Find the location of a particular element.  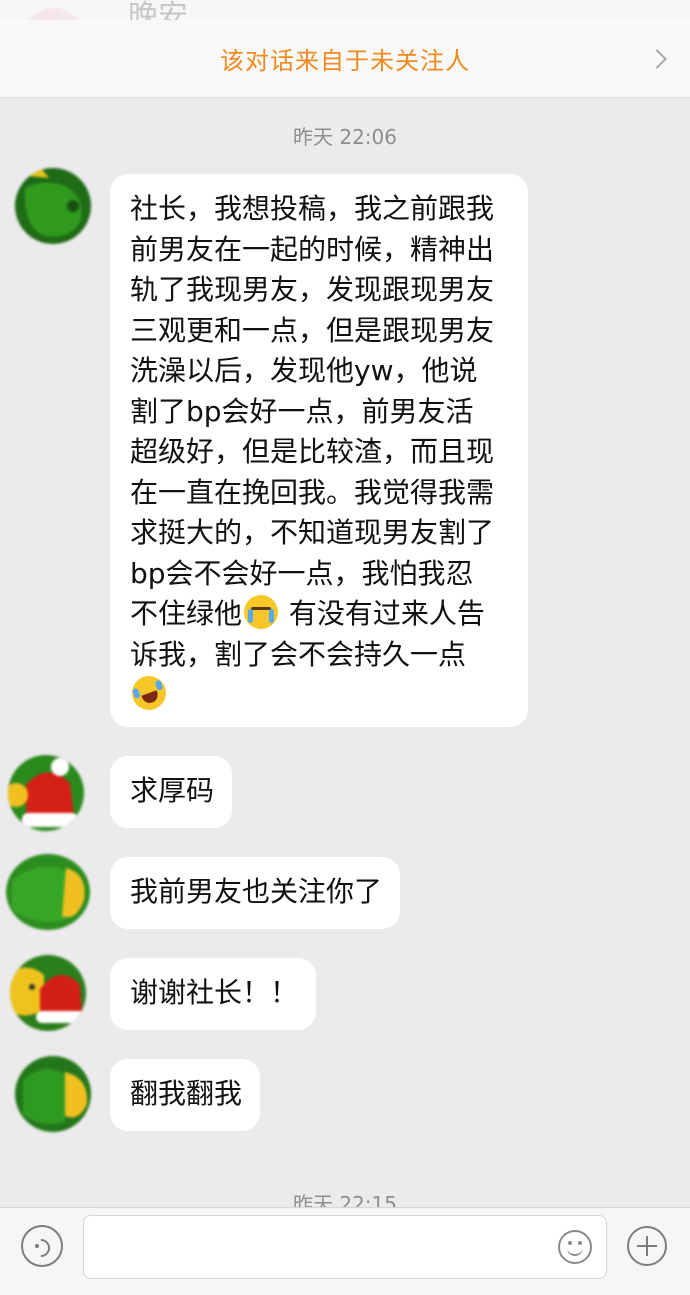

message-input-bar is located at coordinates (345, 1251).